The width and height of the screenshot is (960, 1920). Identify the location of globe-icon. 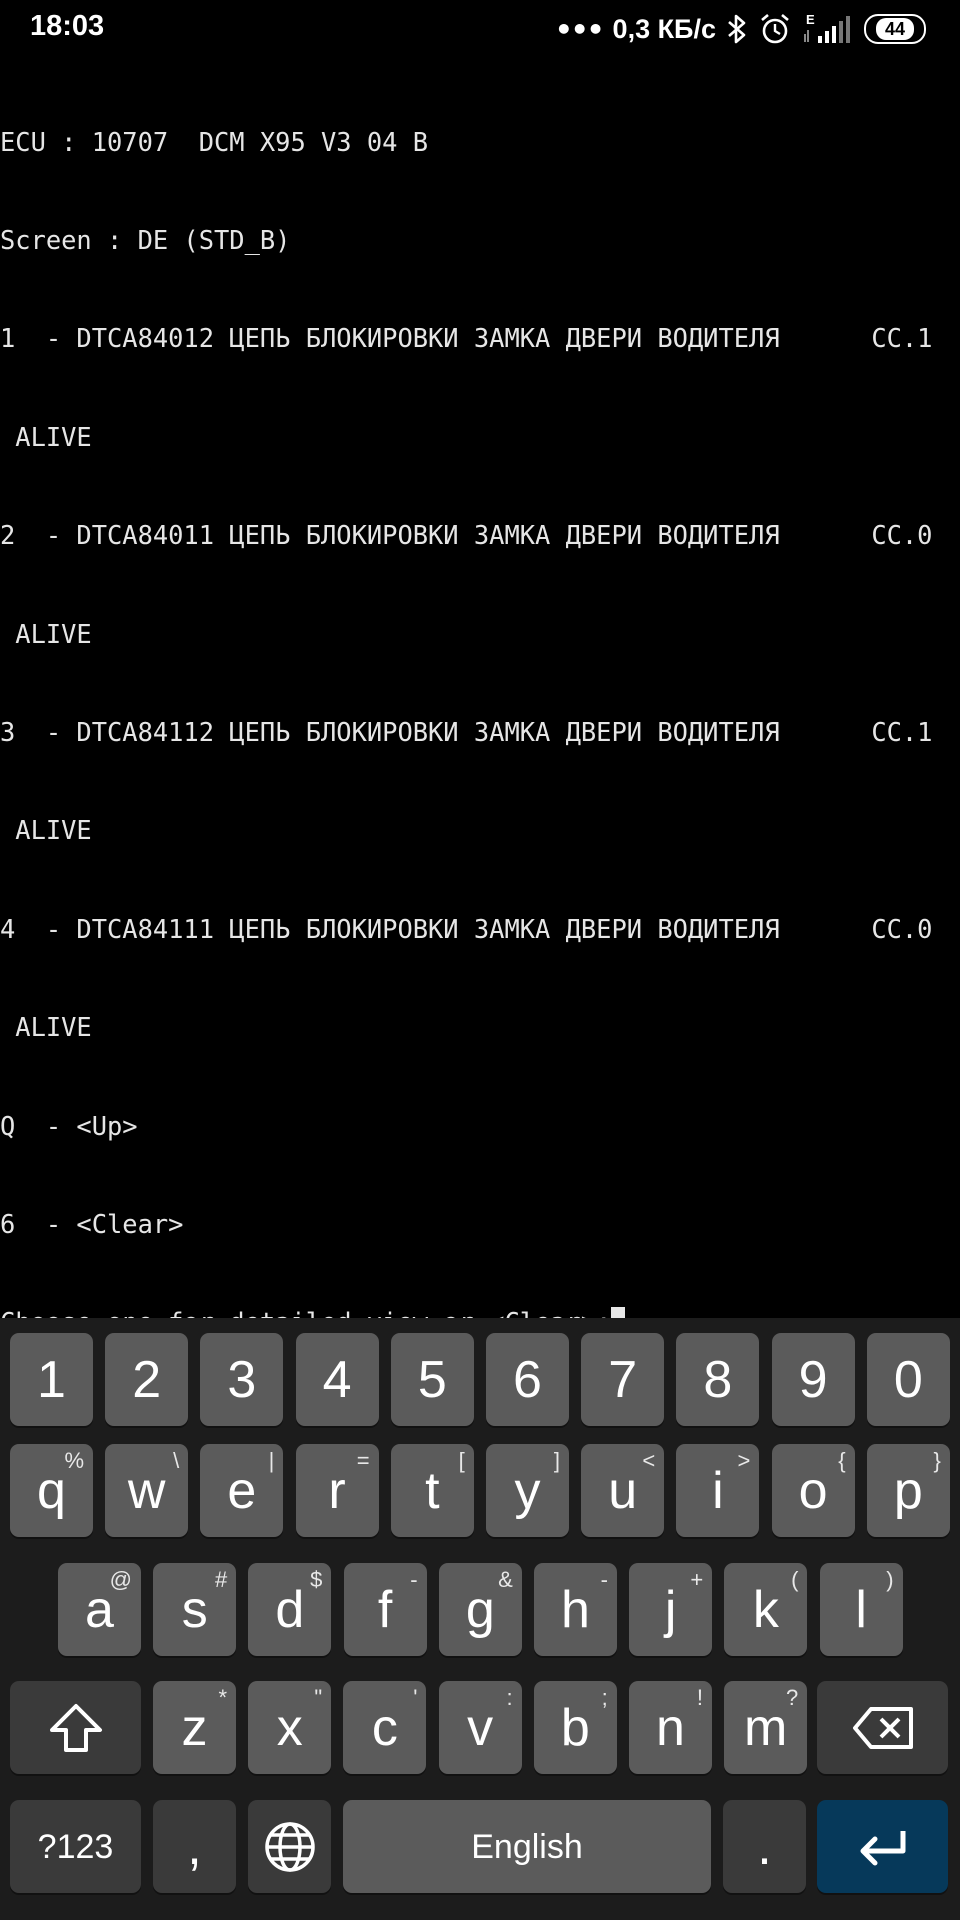
(289, 1847).